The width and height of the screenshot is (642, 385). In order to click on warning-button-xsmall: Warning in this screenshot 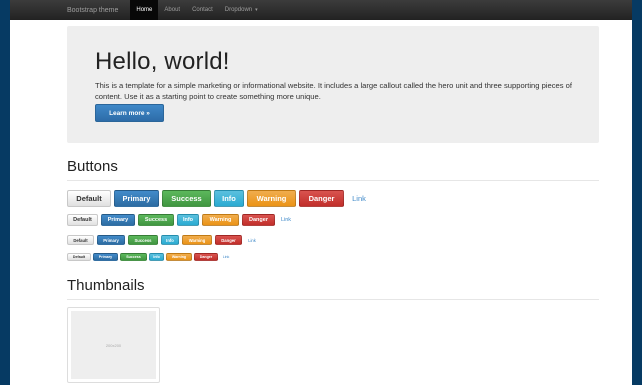, I will do `click(179, 257)`.